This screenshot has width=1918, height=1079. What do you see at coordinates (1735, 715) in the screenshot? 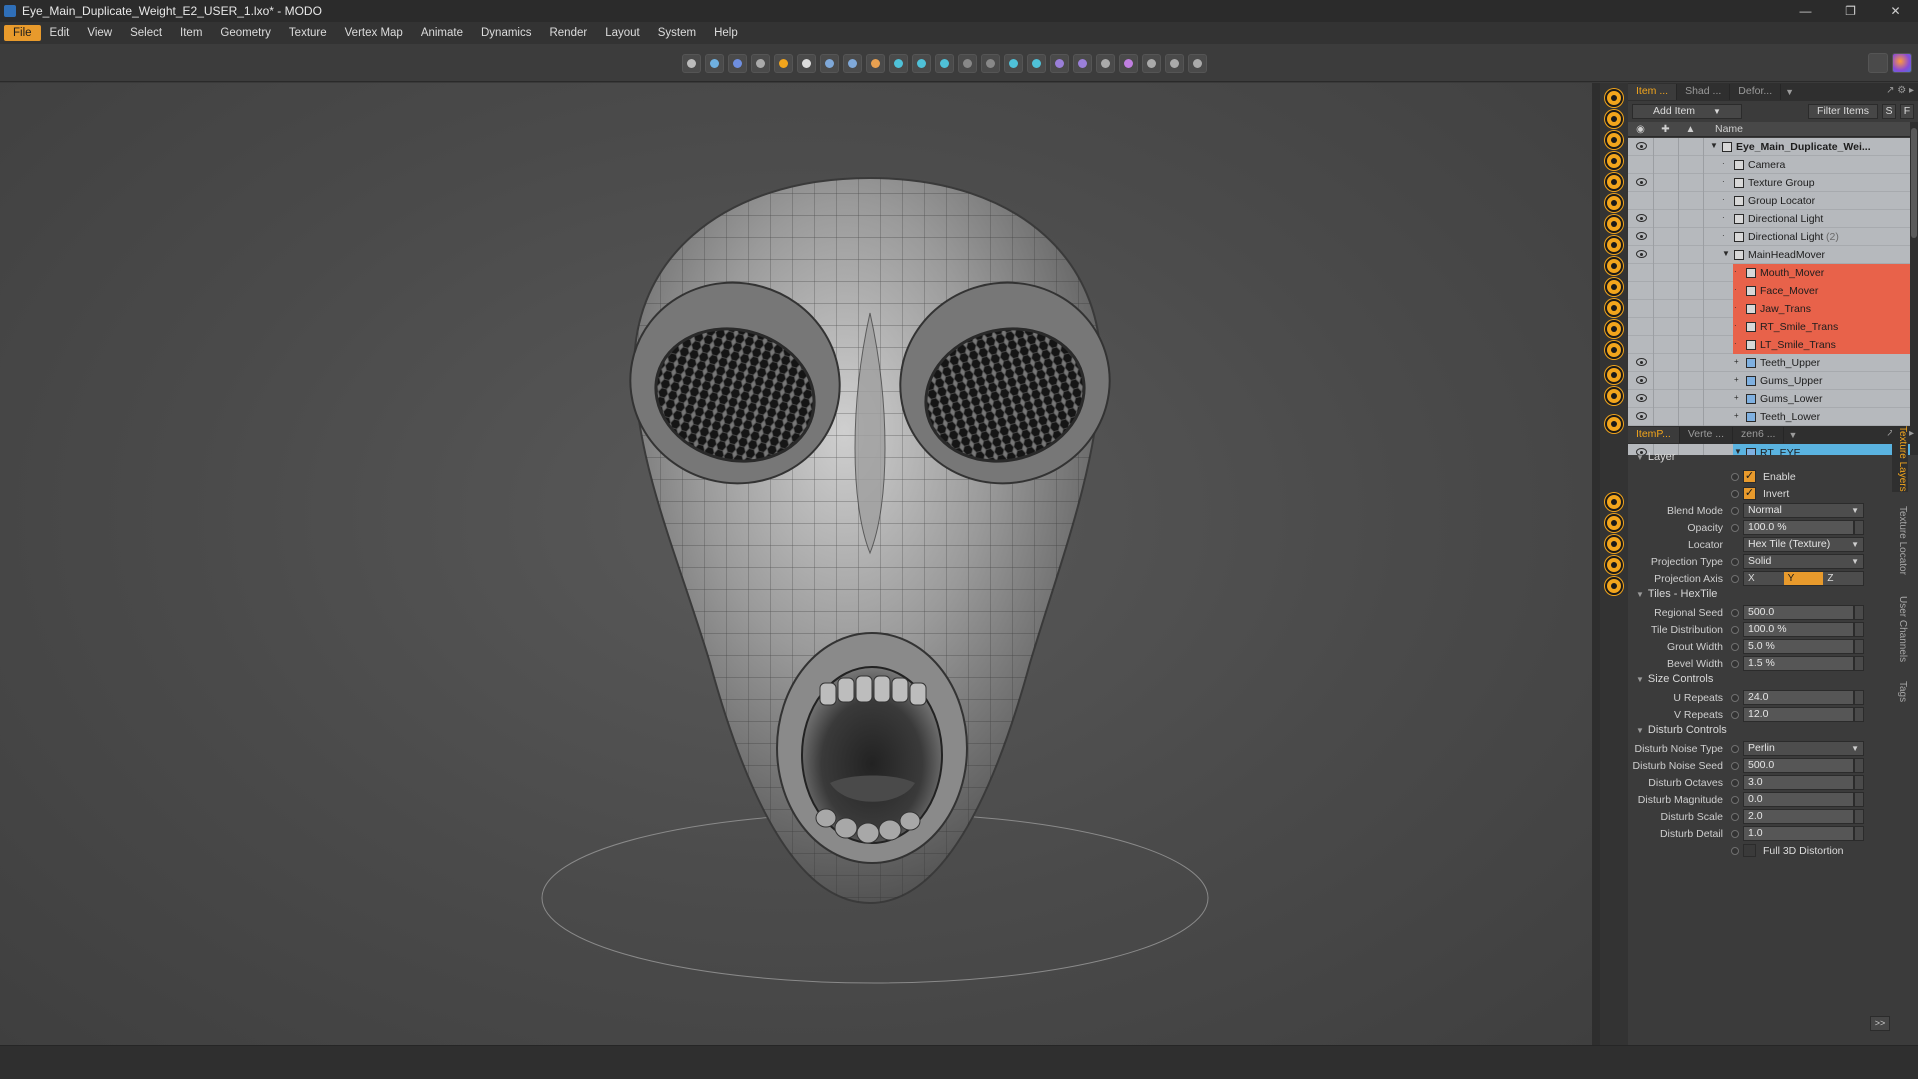
I see `v-repeats-dot` at bounding box center [1735, 715].